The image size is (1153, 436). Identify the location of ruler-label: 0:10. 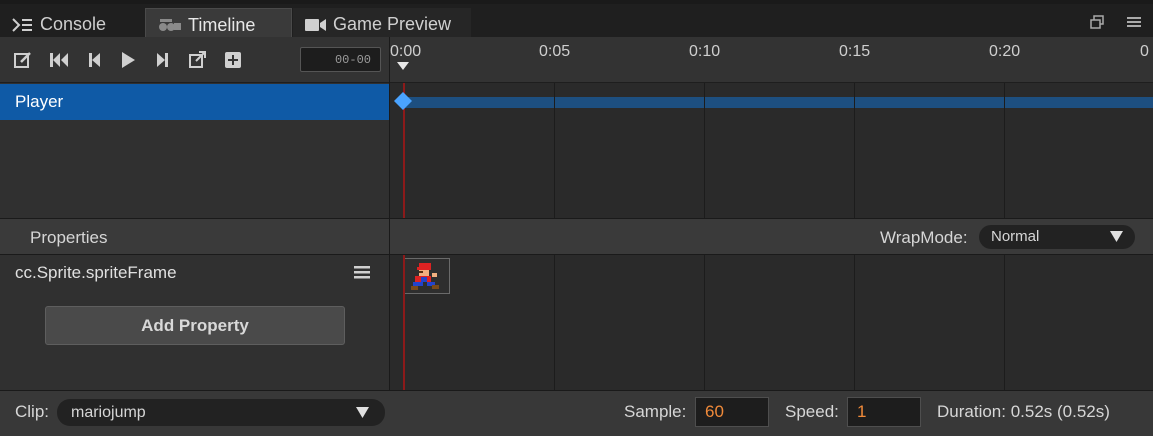
(705, 51).